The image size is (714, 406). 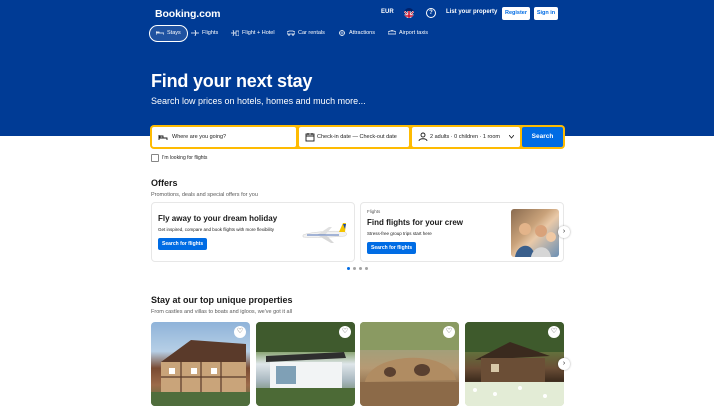 I want to click on list-property-link: List your property, so click(x=471, y=12).